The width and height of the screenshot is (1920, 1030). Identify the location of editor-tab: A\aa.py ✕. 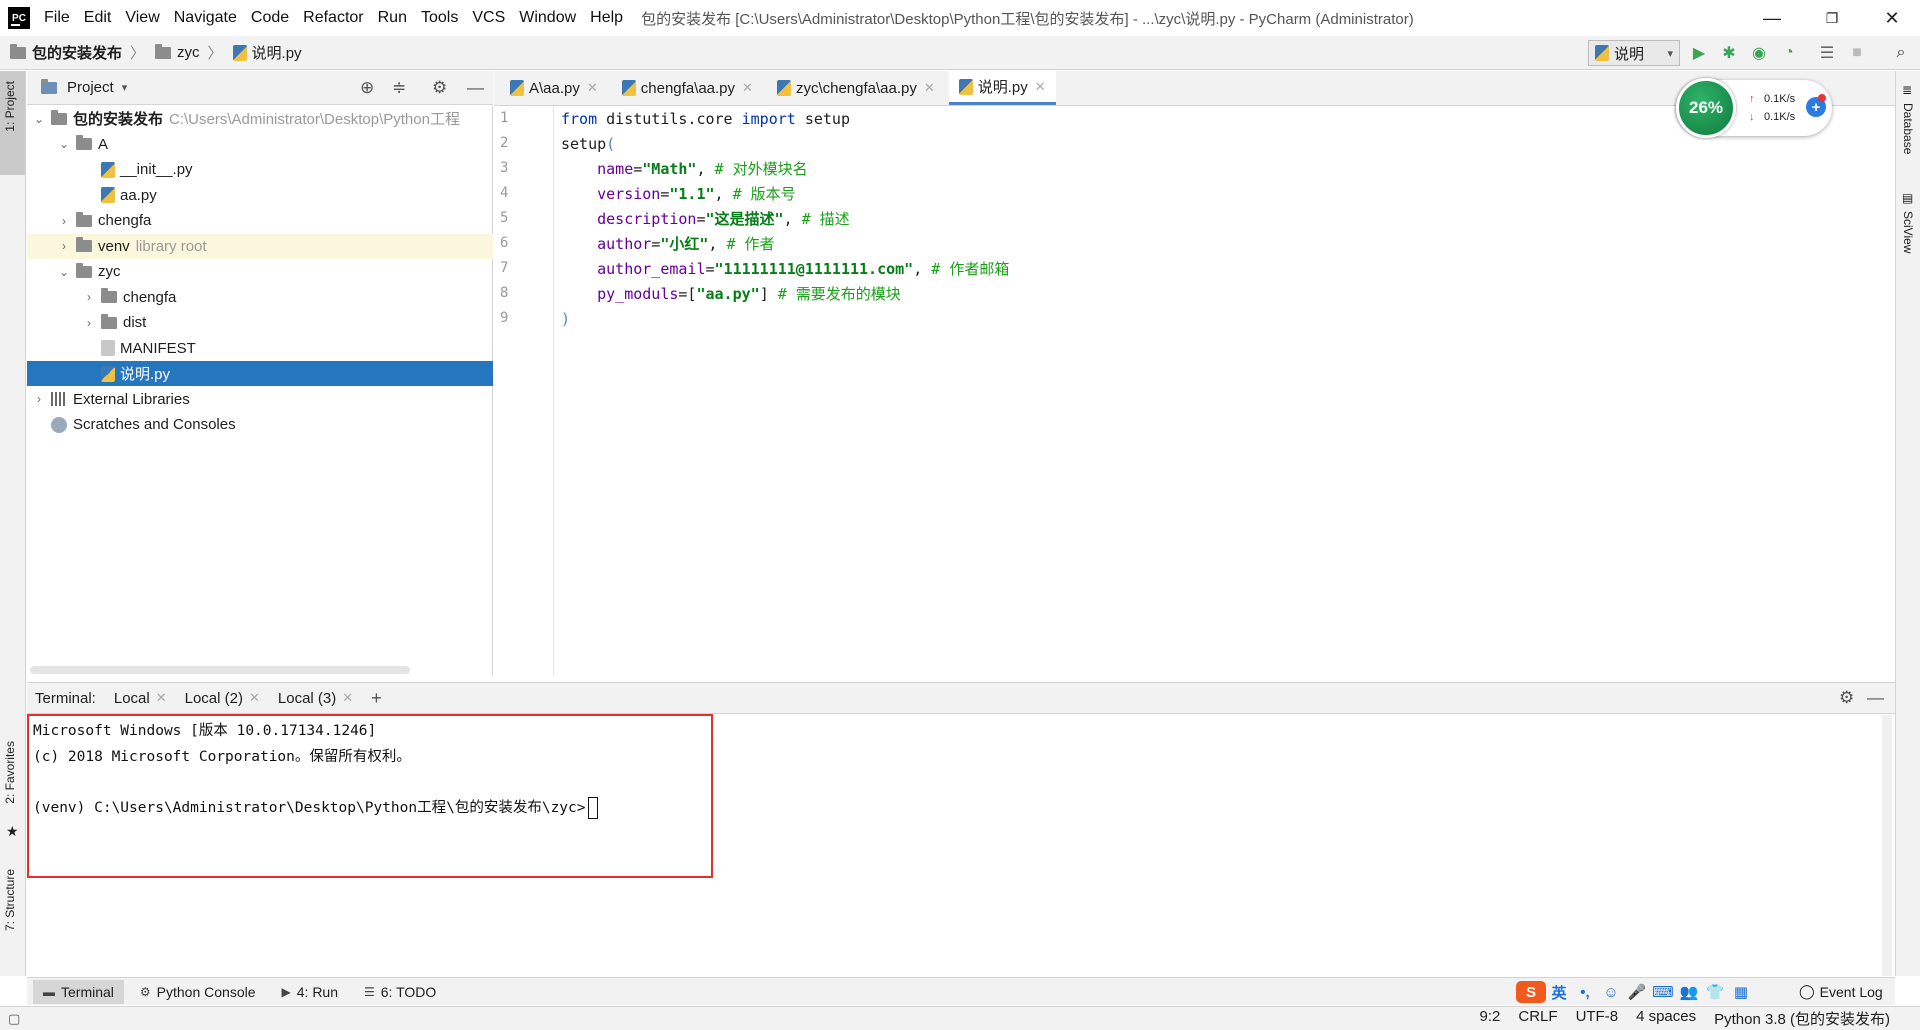
(554, 88).